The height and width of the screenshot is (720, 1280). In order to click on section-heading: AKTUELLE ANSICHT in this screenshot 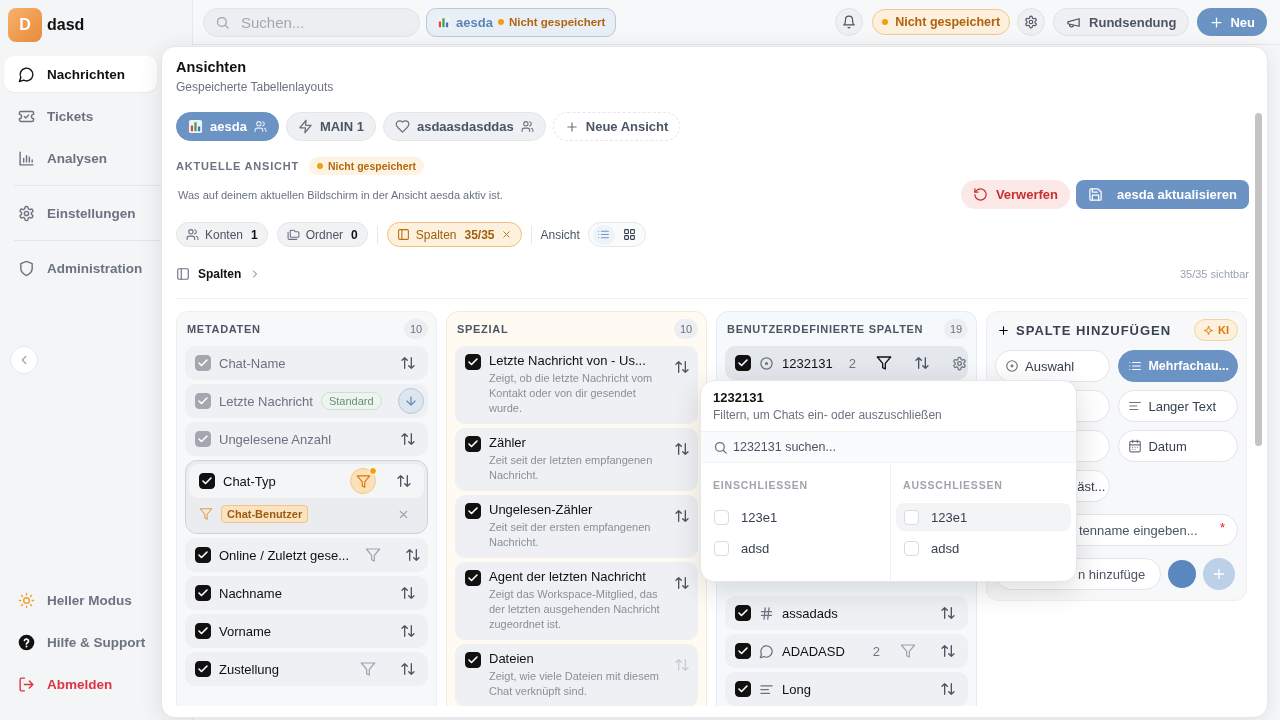, I will do `click(237, 166)`.